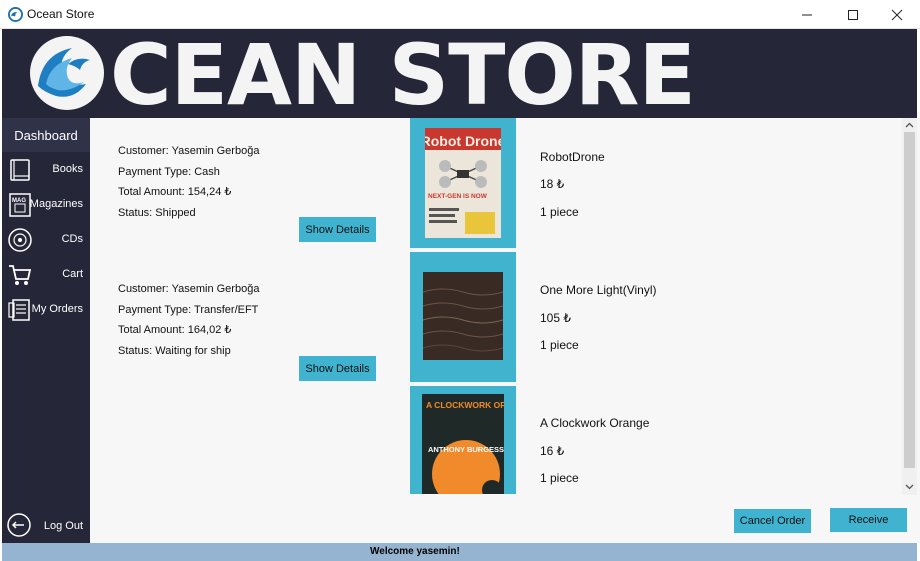 The width and height of the screenshot is (920, 561). Describe the element at coordinates (61, 14) in the screenshot. I see `window-title: Ocean Store` at that location.